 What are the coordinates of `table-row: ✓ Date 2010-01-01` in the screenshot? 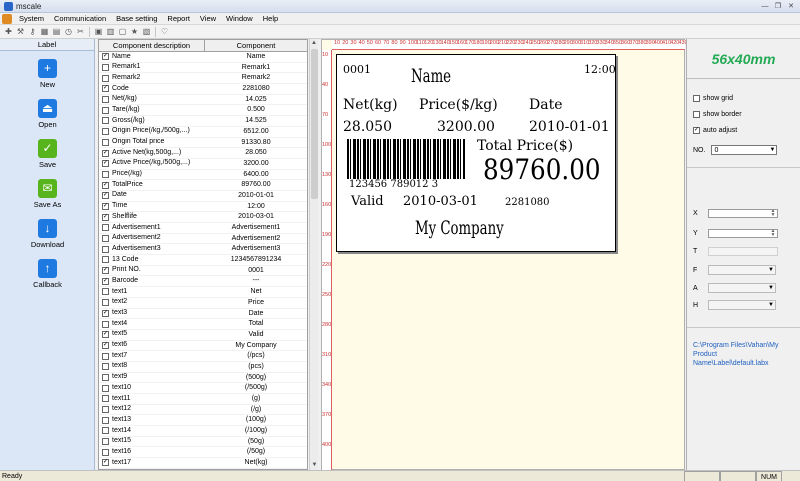 It's located at (203, 196).